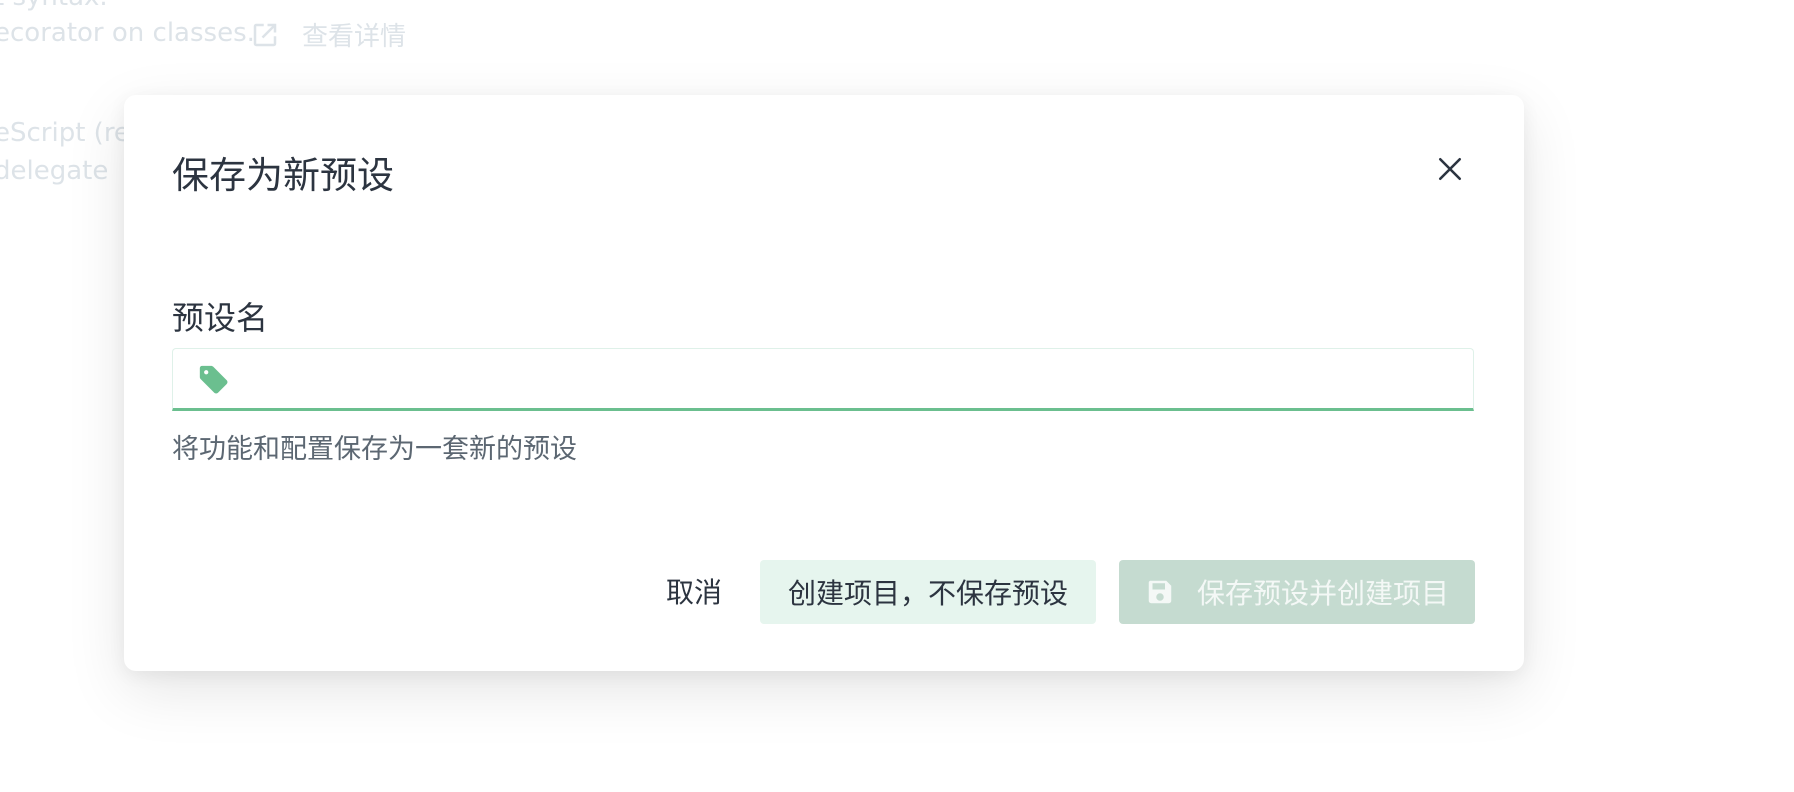  I want to click on background-details-link: 查看详情, so click(328, 34).